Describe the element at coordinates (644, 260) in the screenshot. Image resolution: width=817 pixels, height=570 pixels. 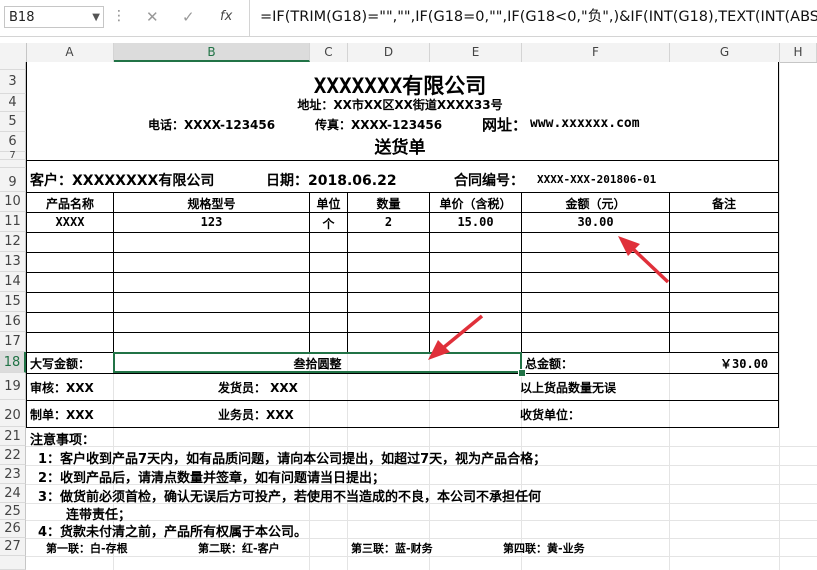
I see `arrow-to-amount` at that location.